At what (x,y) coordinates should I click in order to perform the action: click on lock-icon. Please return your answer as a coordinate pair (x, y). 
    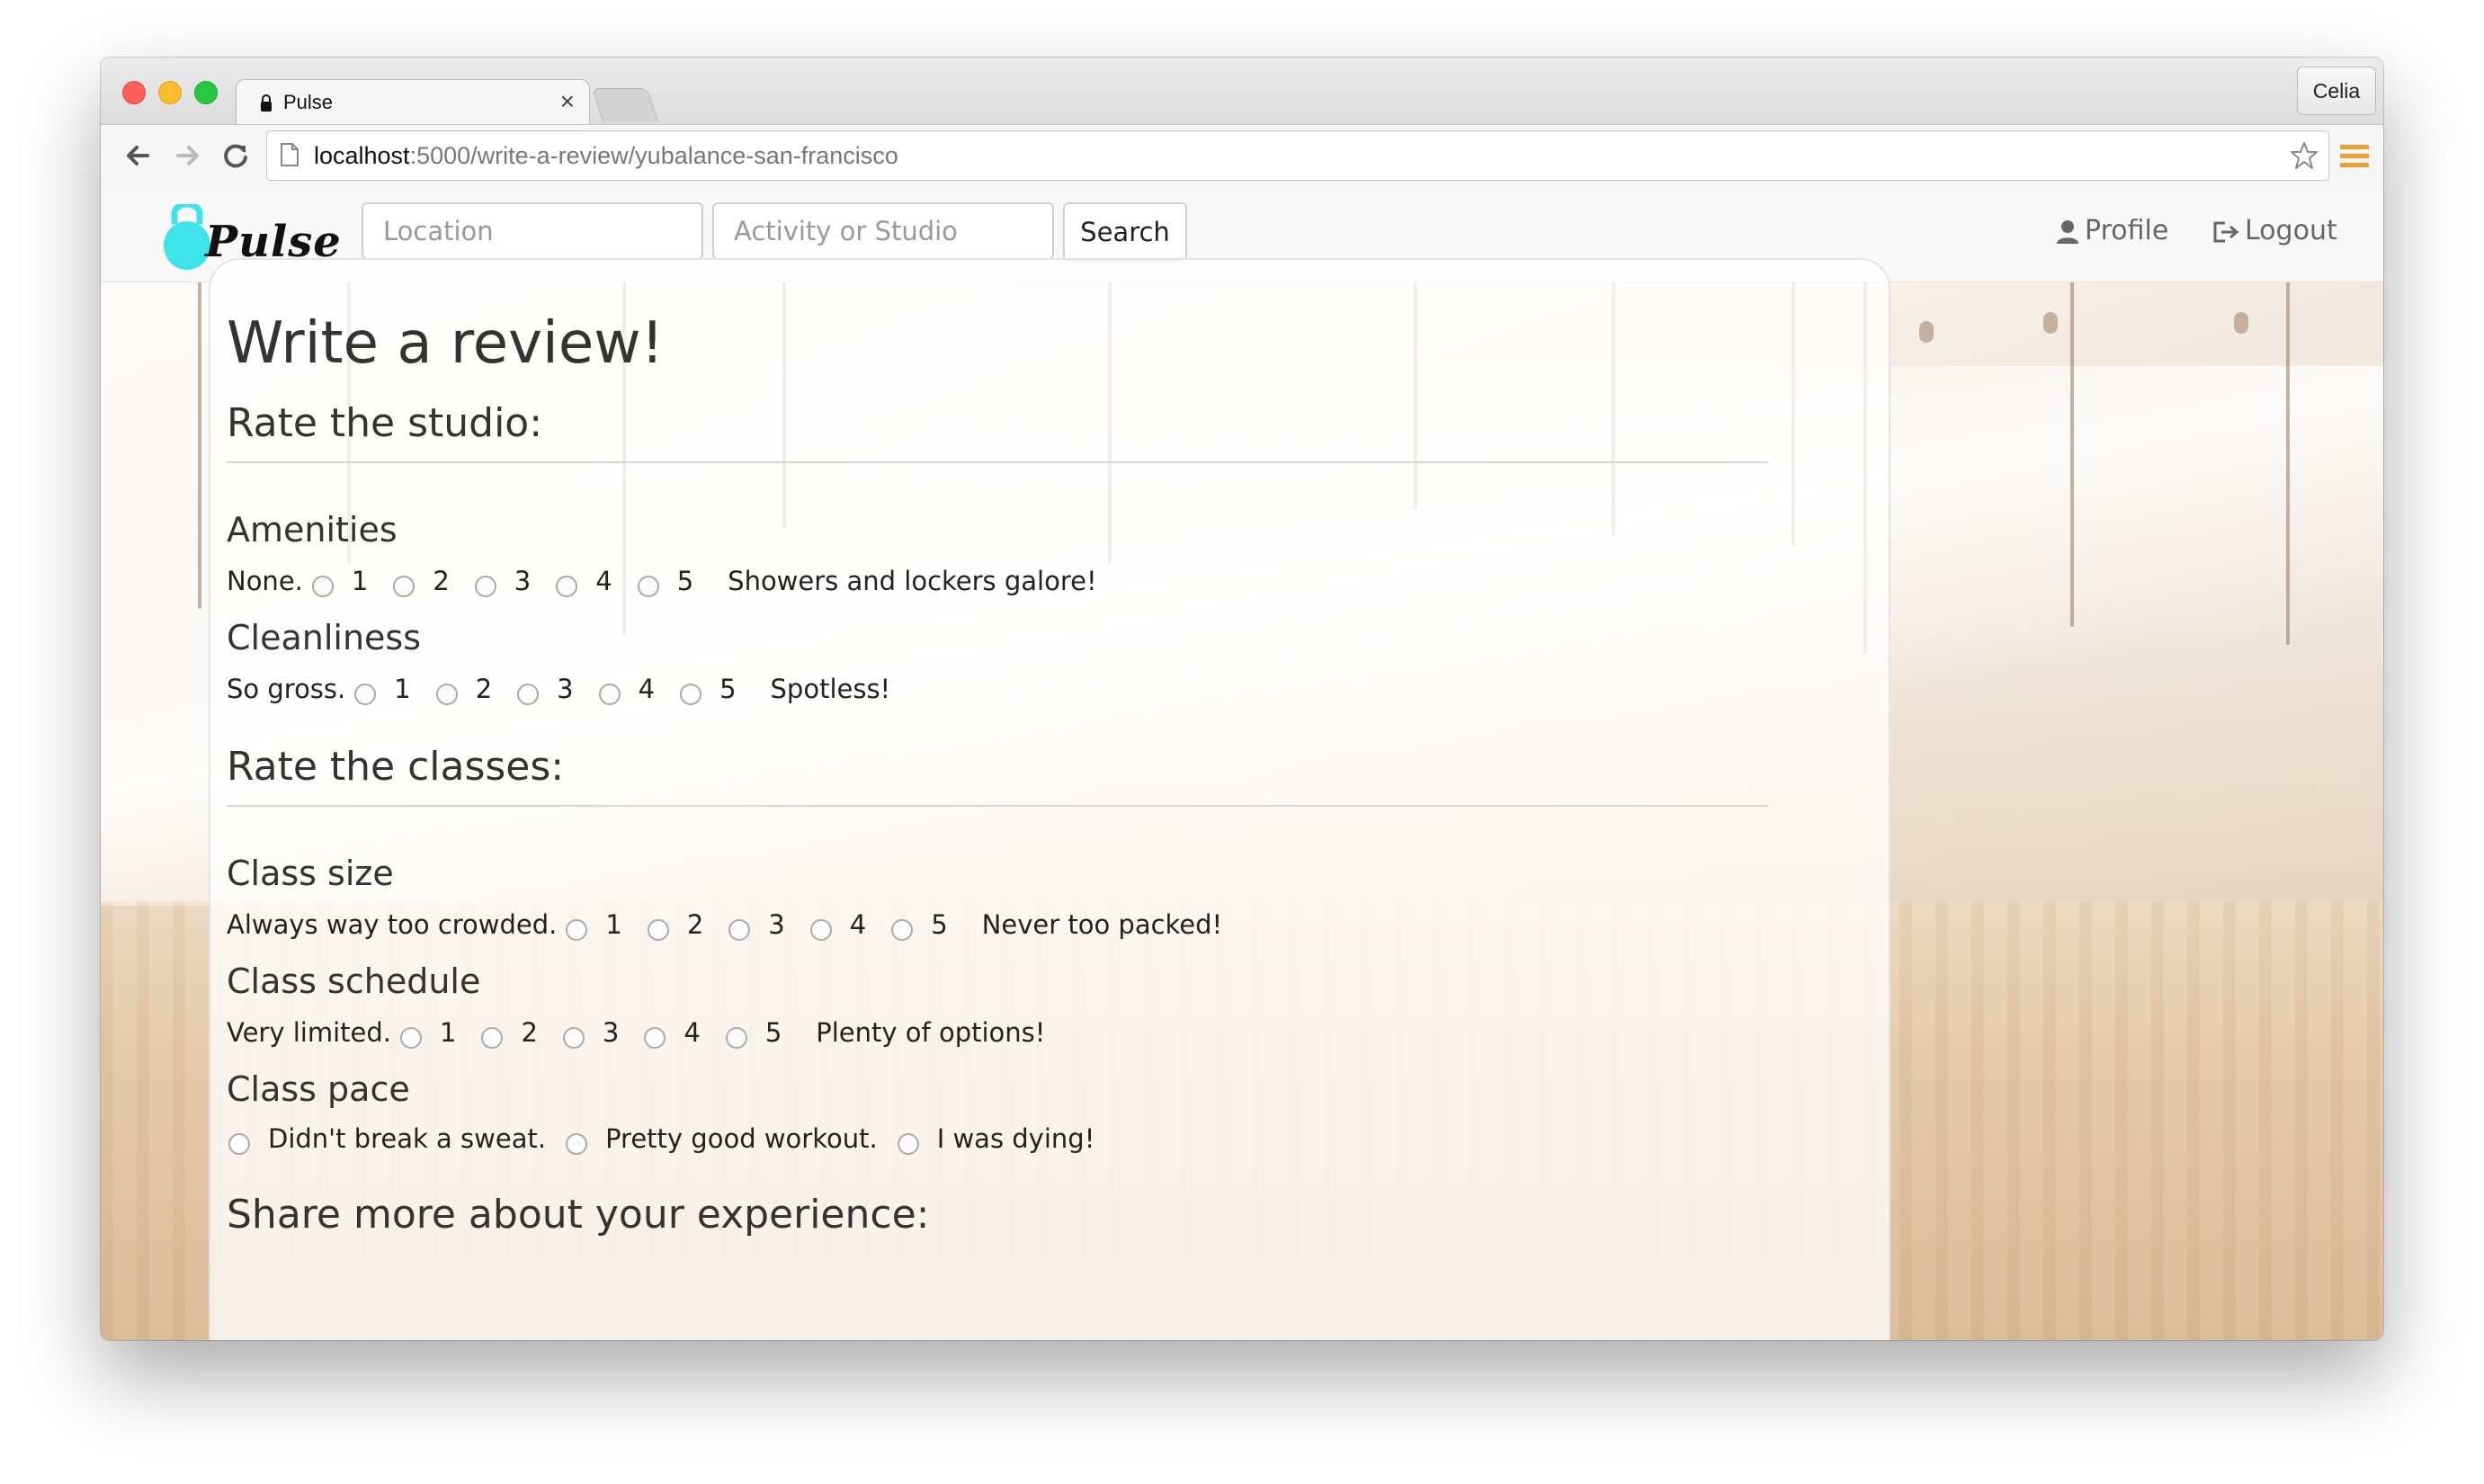
    Looking at the image, I should click on (266, 103).